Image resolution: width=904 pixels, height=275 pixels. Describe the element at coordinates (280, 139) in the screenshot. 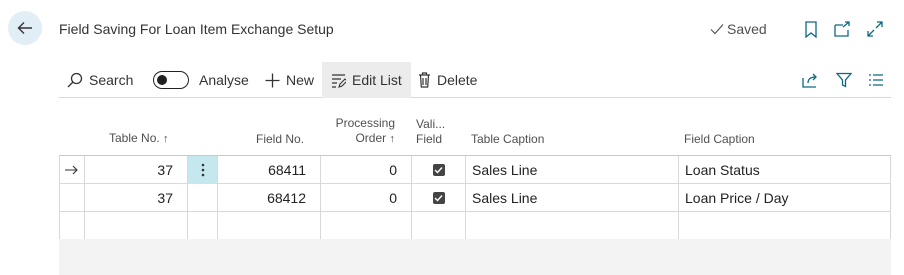

I see `column-header-field-no: Field No.` at that location.